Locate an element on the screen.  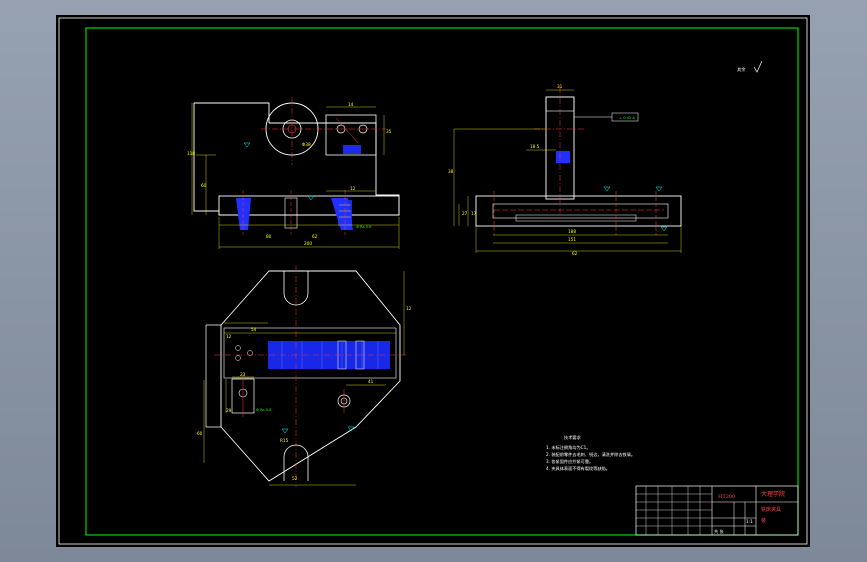
scale-label: 1:1 is located at coordinates (749, 521).